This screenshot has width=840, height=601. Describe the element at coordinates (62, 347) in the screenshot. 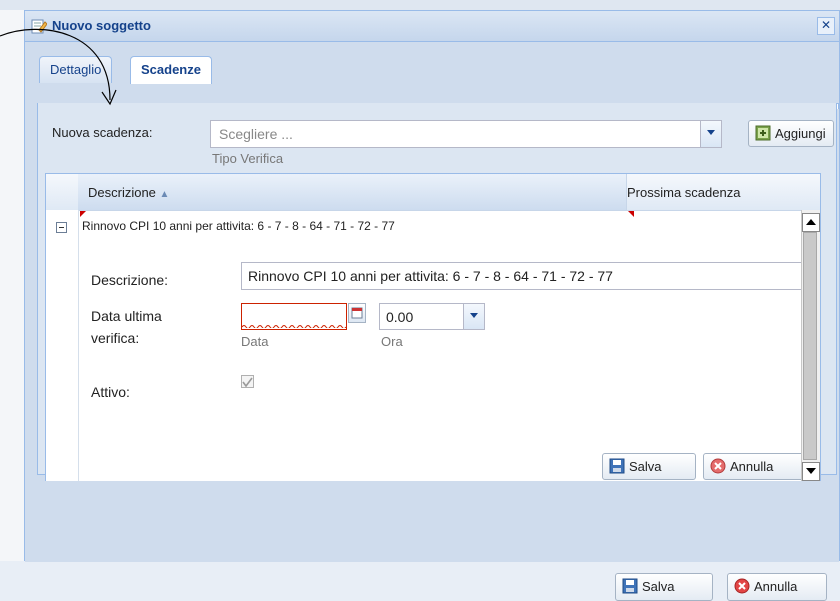

I see `grid-row-gutter` at that location.